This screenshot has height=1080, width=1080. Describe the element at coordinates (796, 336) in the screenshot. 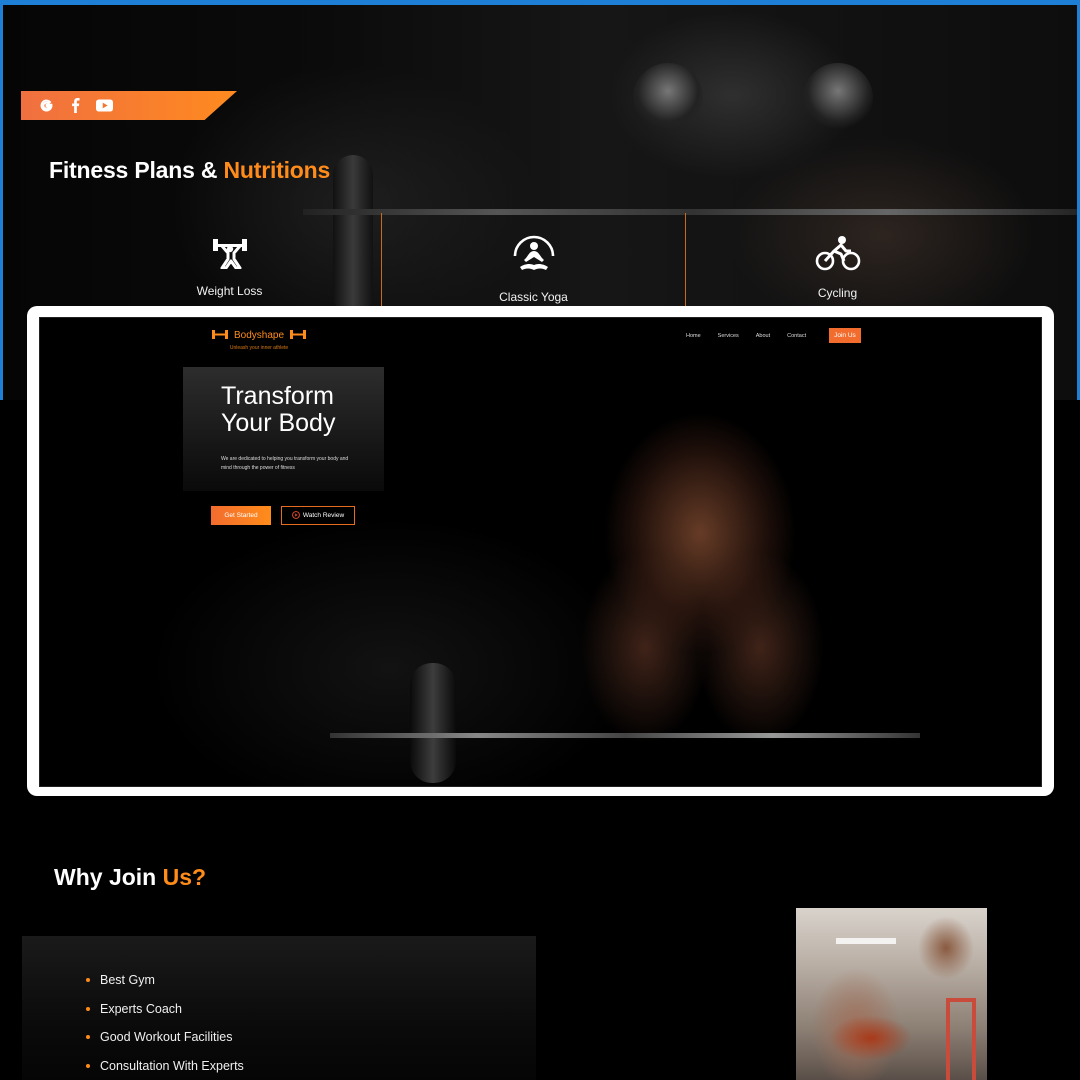

I see `nav-contact: Contact` at that location.